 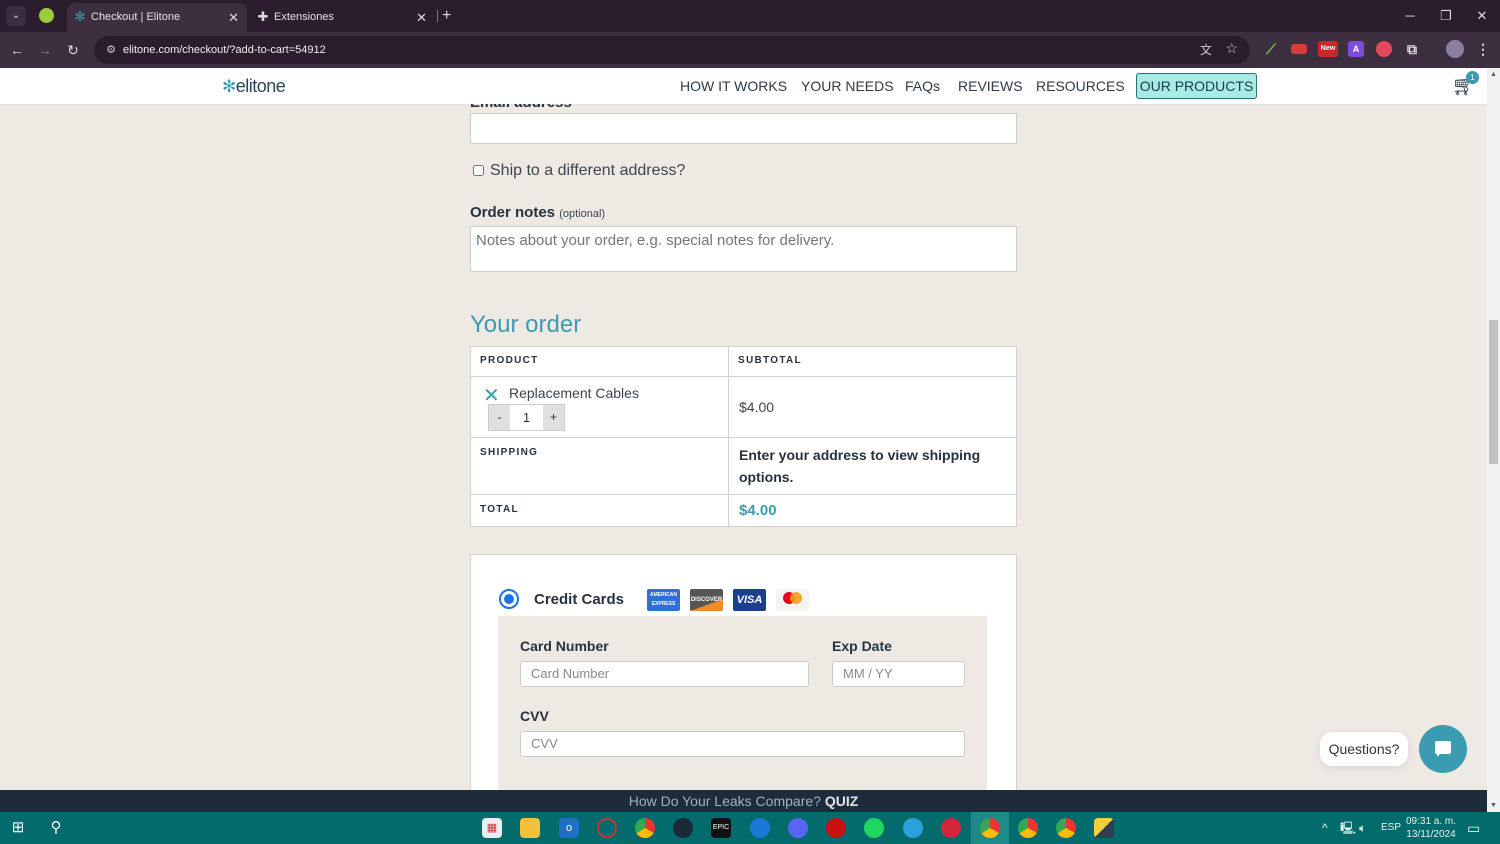 What do you see at coordinates (1028, 828) in the screenshot?
I see `chrome-profile-2-icon` at bounding box center [1028, 828].